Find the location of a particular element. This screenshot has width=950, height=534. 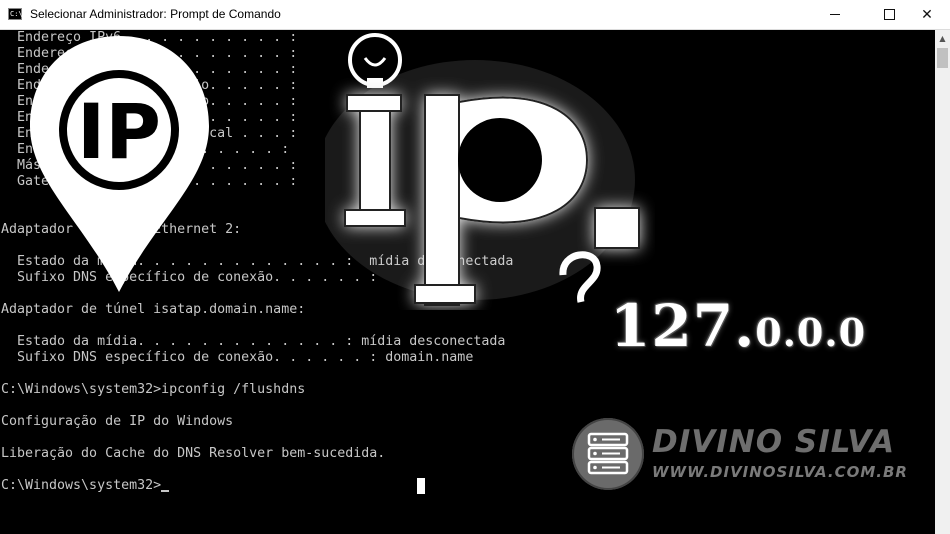

server-icon is located at coordinates (608, 453).